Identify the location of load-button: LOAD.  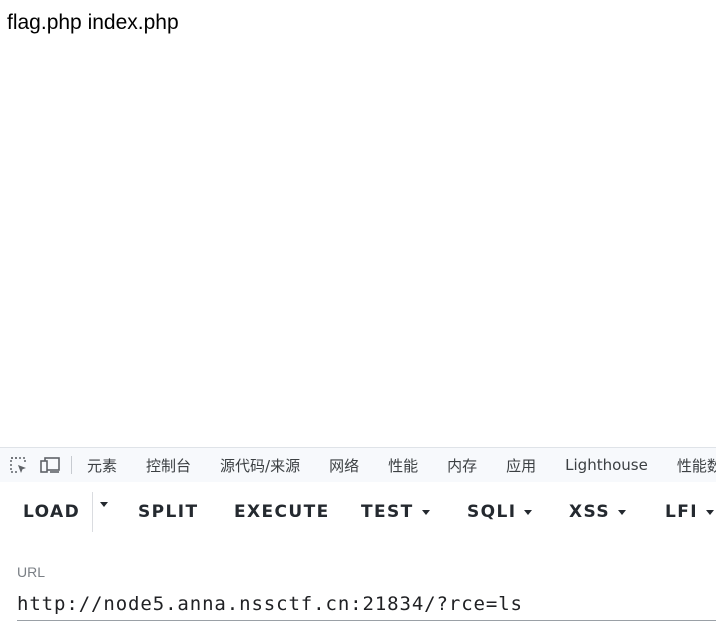
(51, 512).